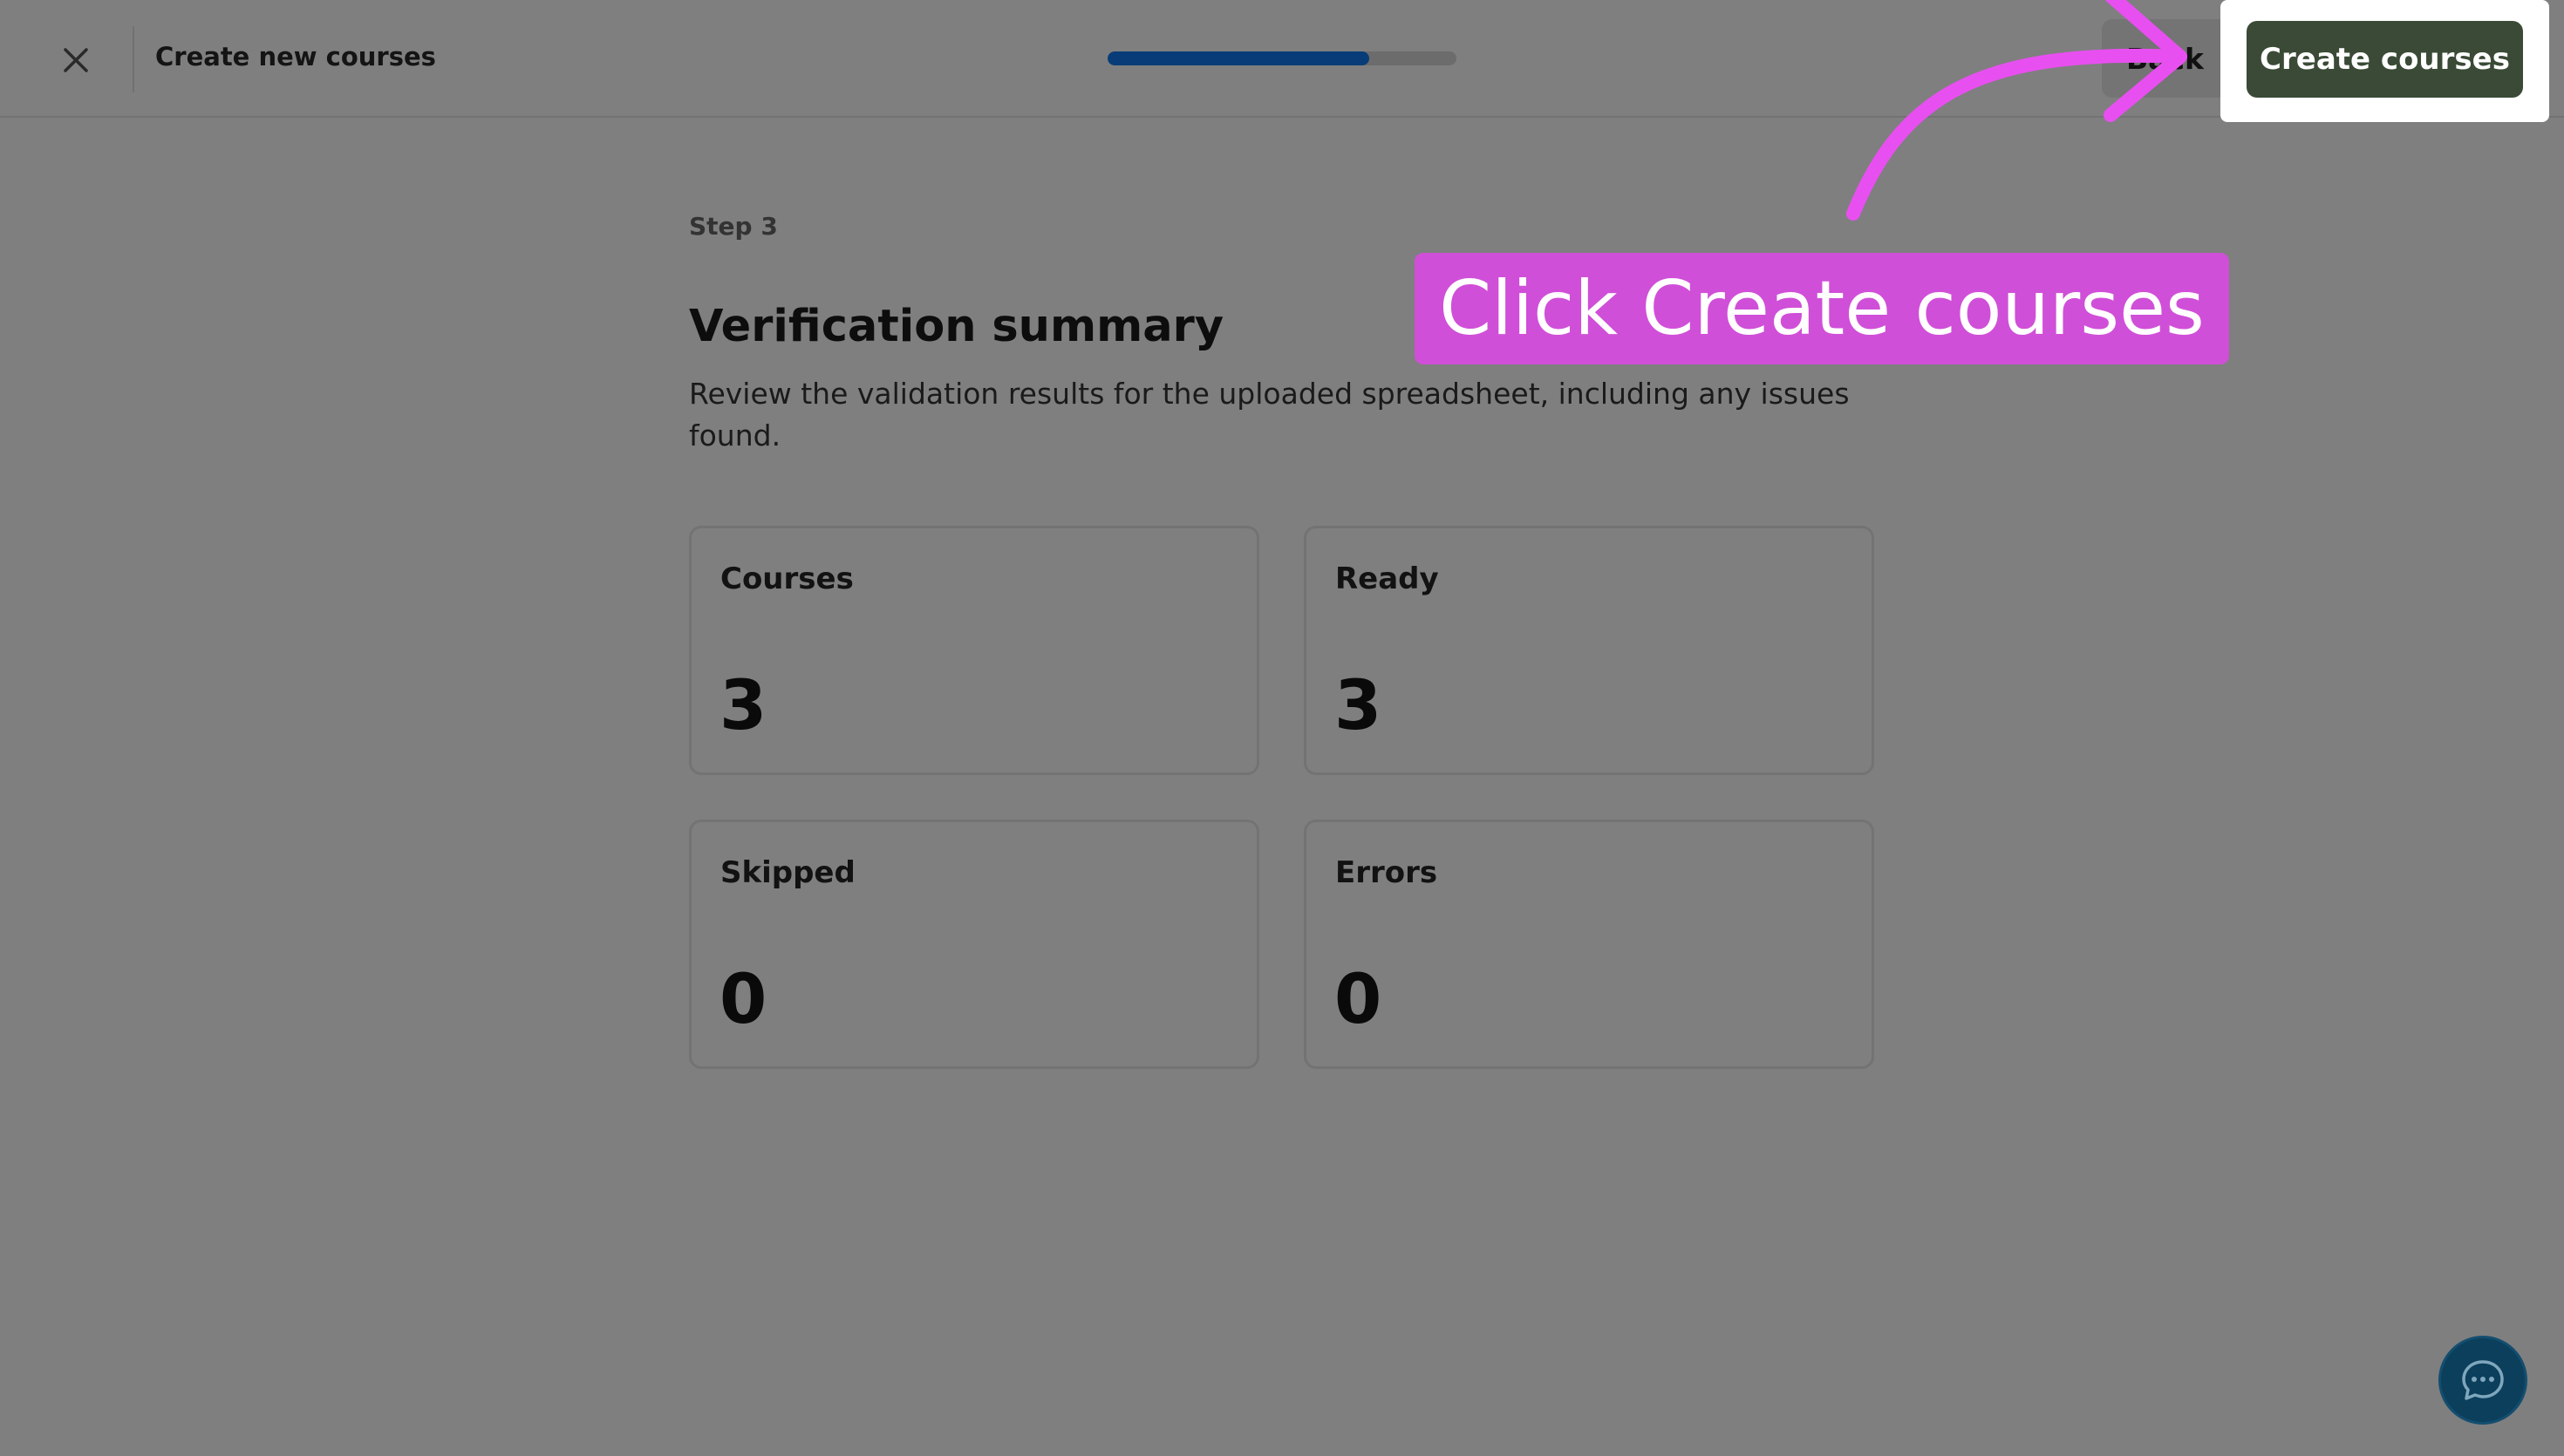 Image resolution: width=2564 pixels, height=1456 pixels. Describe the element at coordinates (1387, 578) in the screenshot. I see `stat-label: Ready` at that location.